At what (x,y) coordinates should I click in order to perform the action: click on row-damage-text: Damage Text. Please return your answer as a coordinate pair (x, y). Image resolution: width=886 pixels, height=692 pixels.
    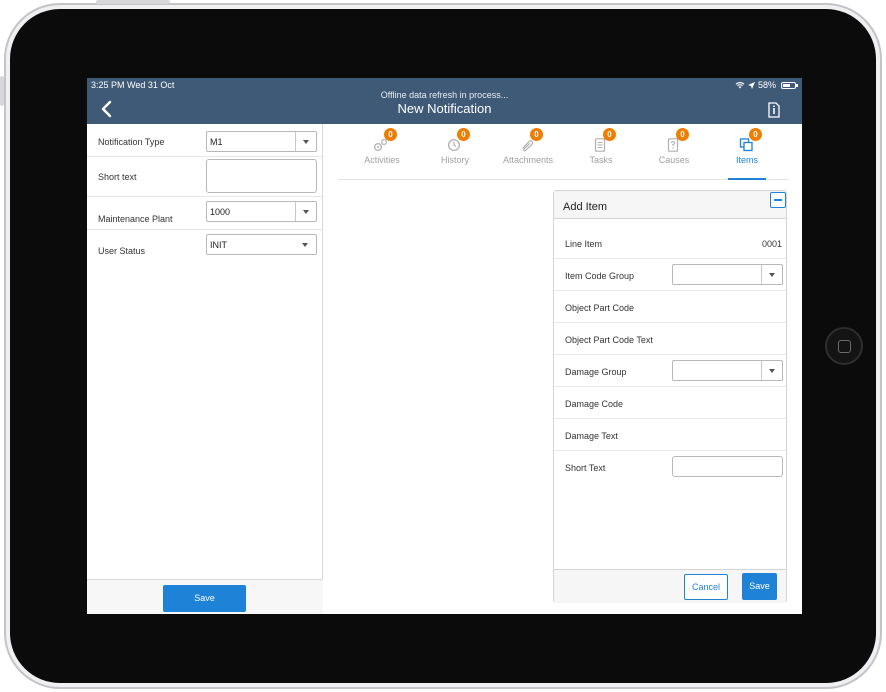
    Looking at the image, I should click on (670, 435).